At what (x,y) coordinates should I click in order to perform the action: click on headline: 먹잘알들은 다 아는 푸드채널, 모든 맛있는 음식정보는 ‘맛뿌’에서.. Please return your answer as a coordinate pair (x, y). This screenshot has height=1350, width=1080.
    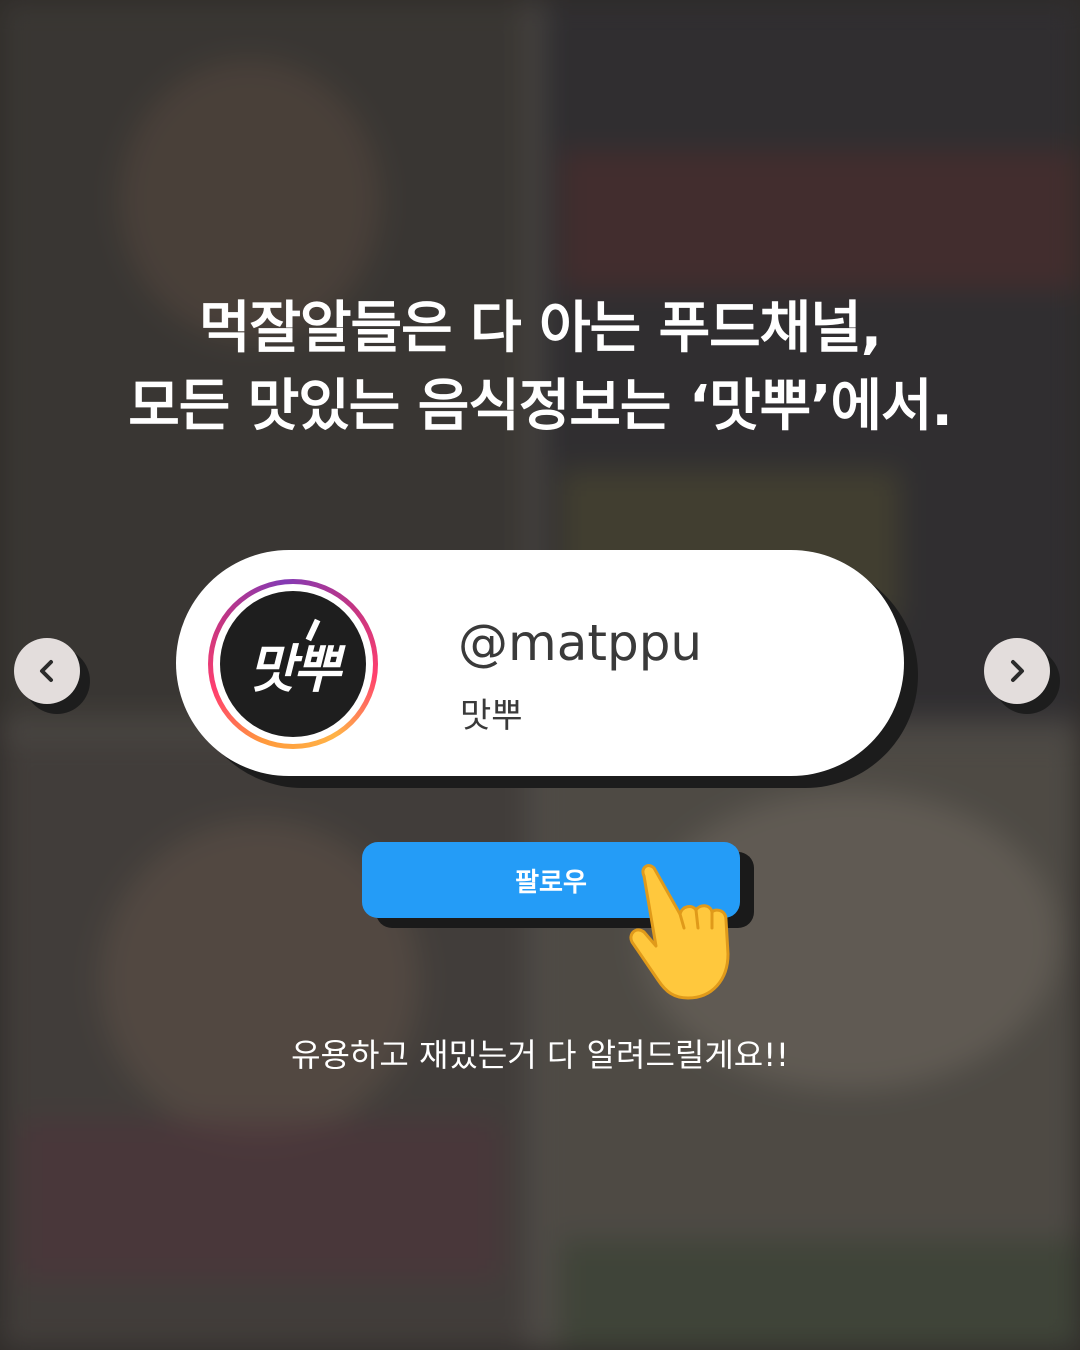
    Looking at the image, I should click on (540, 368).